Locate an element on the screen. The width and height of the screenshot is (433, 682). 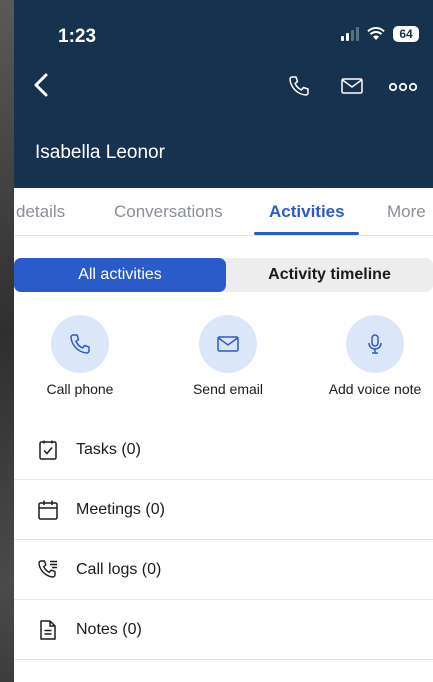
status-time: 1:23 is located at coordinates (77, 36).